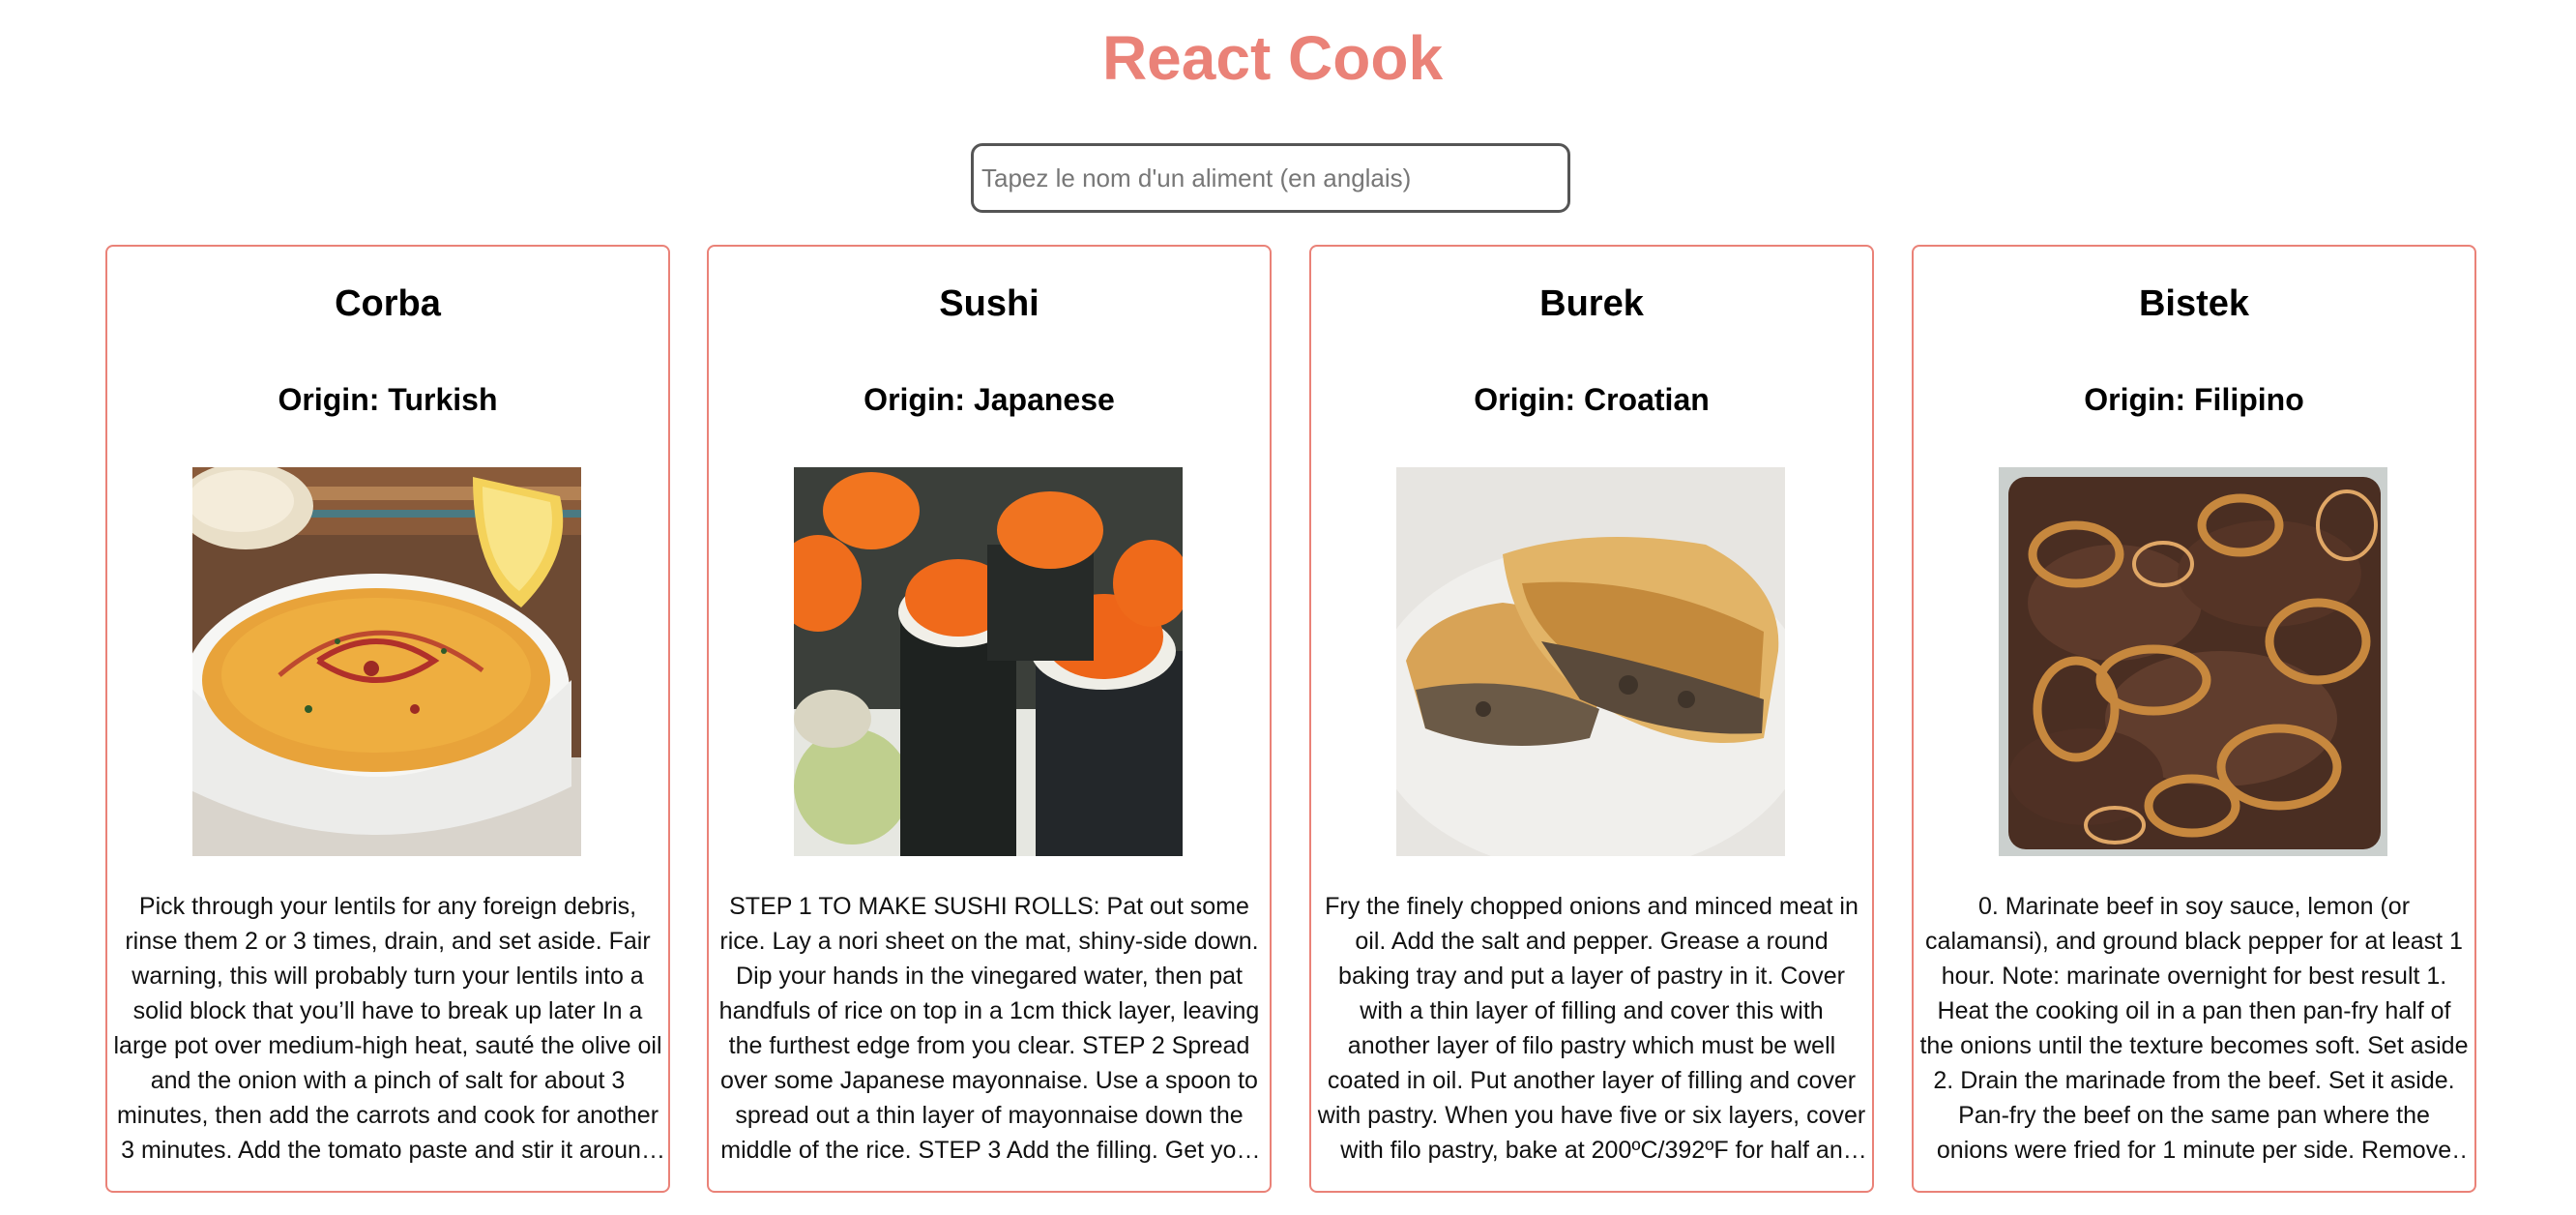 This screenshot has height=1215, width=2576. I want to click on meal-origin: Origin: Japanese, so click(989, 399).